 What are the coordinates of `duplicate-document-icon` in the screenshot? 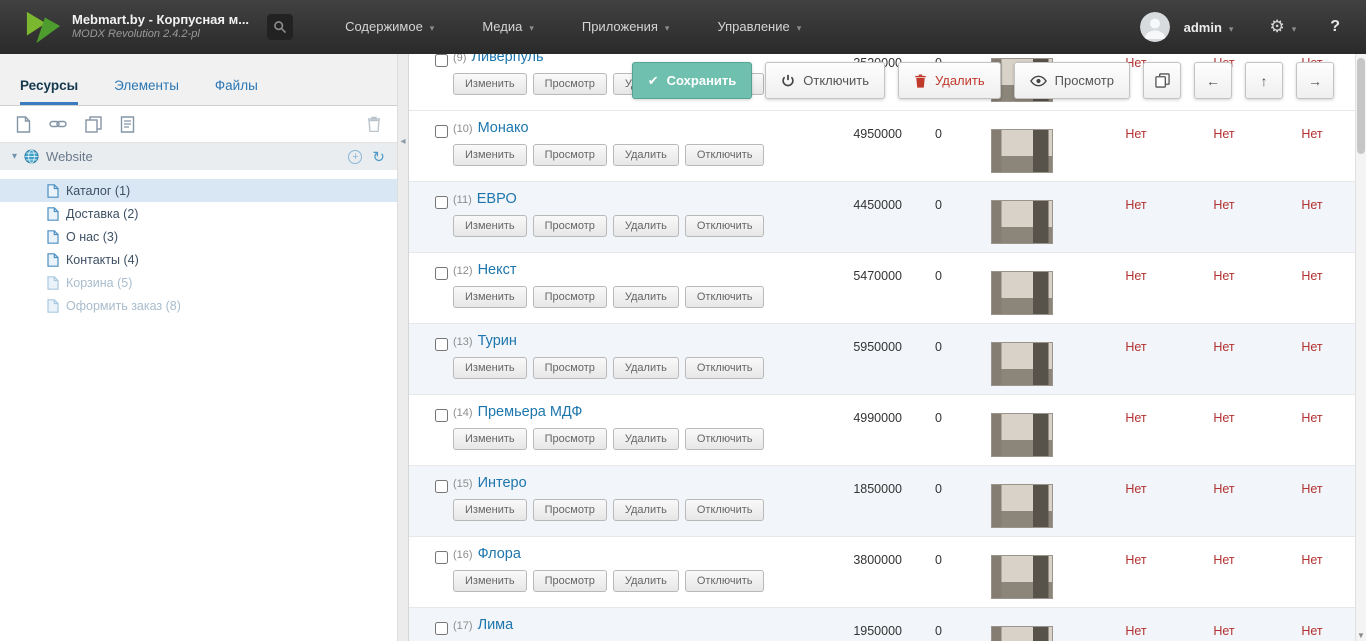 It's located at (93, 124).